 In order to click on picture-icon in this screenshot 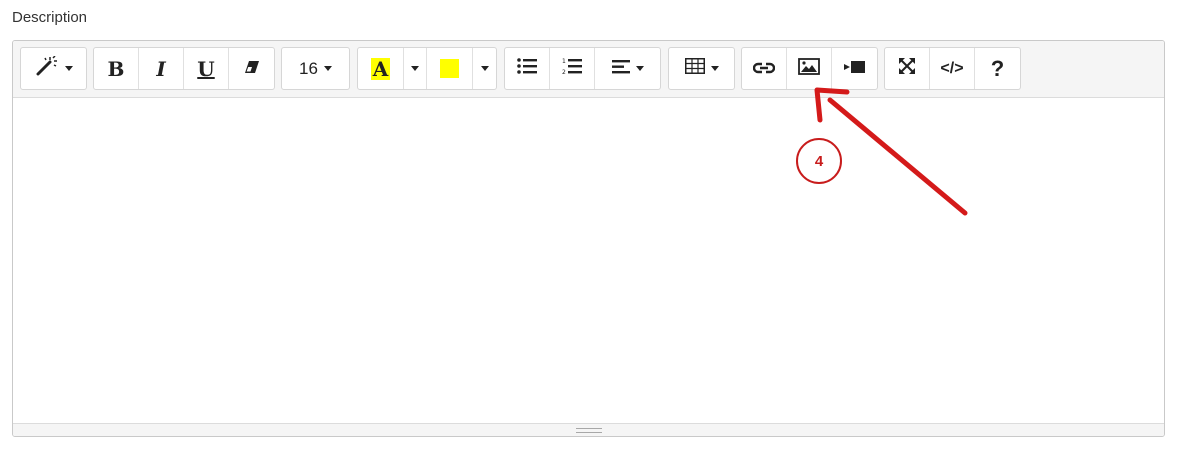, I will do `click(809, 68)`.